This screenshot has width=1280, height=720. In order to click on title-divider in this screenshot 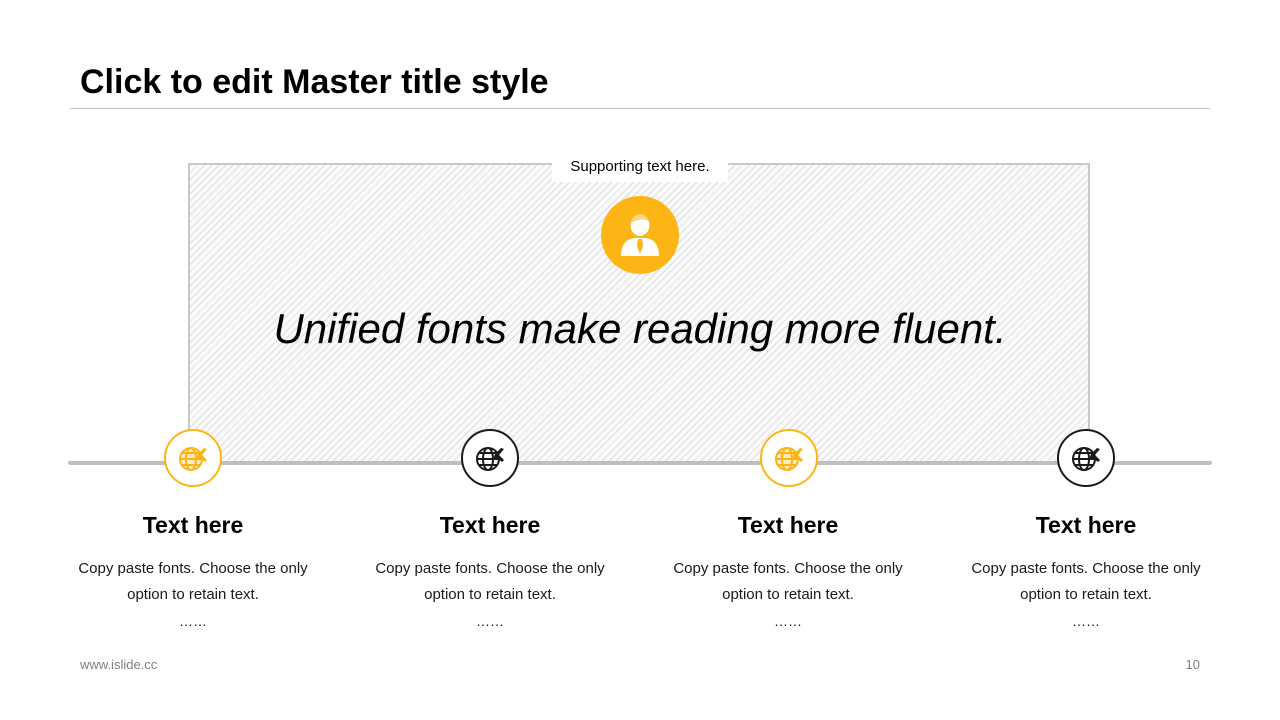, I will do `click(640, 108)`.